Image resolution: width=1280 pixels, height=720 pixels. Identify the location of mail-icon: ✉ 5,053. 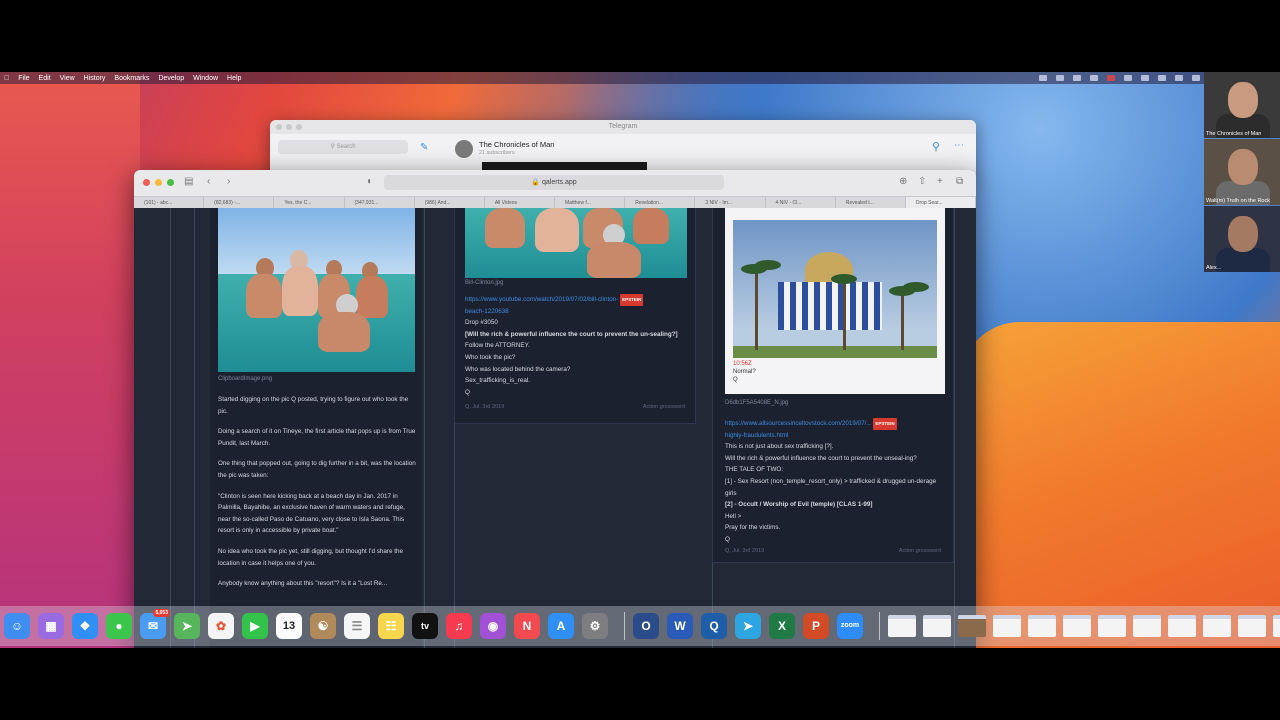
(155, 624).